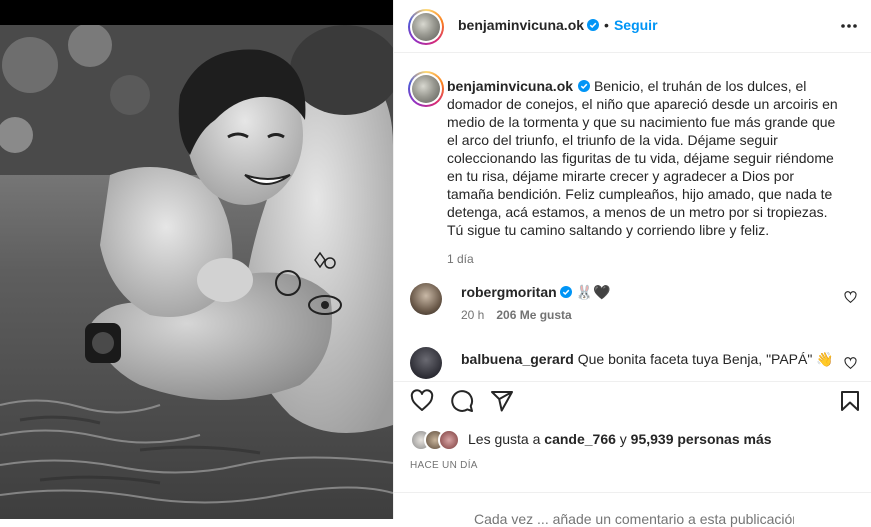 This screenshot has width=871, height=527. Describe the element at coordinates (644, 259) in the screenshot. I see `caption-time: 1 día` at that location.